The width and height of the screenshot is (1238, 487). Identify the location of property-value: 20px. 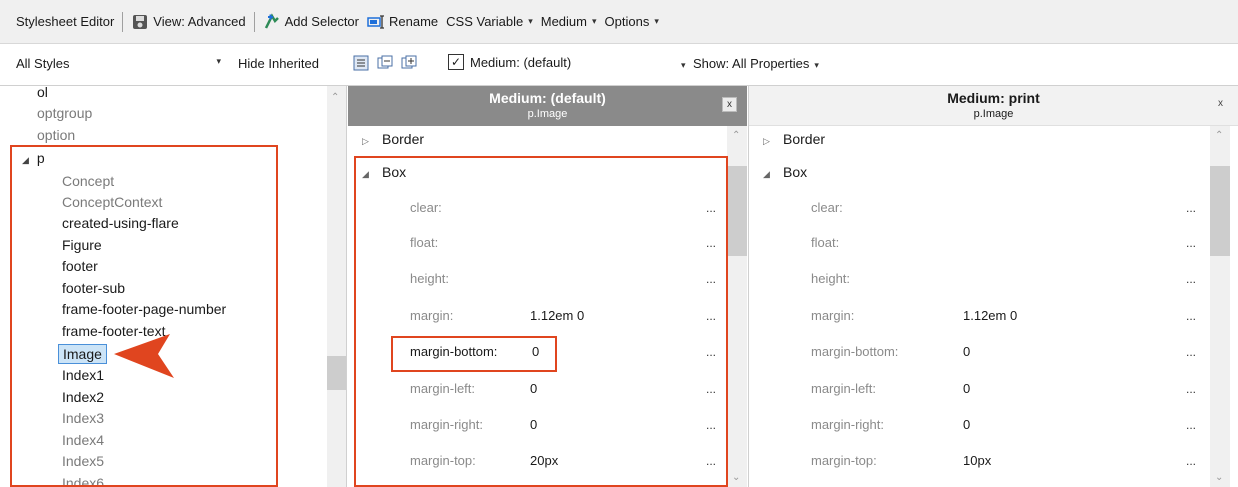
(544, 461).